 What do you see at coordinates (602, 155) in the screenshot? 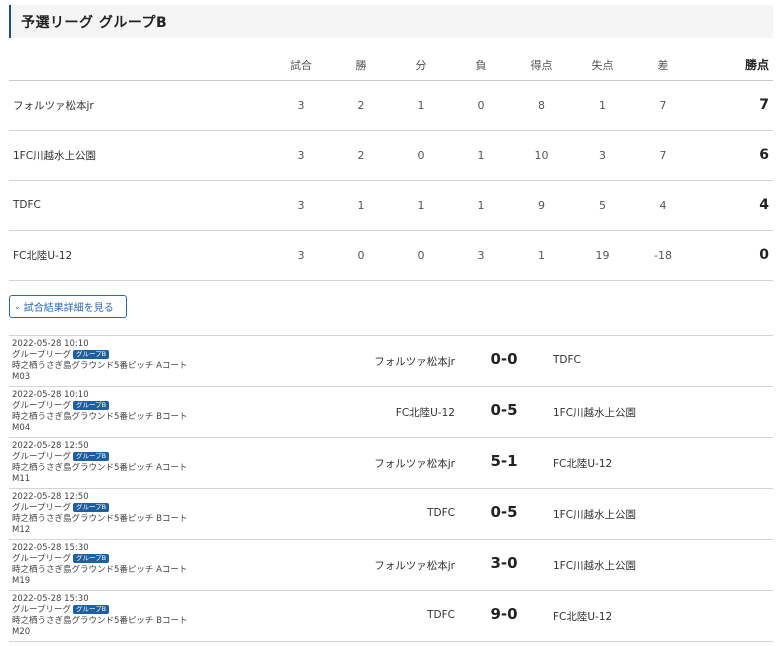
I see `goals-against-cell: 3` at bounding box center [602, 155].